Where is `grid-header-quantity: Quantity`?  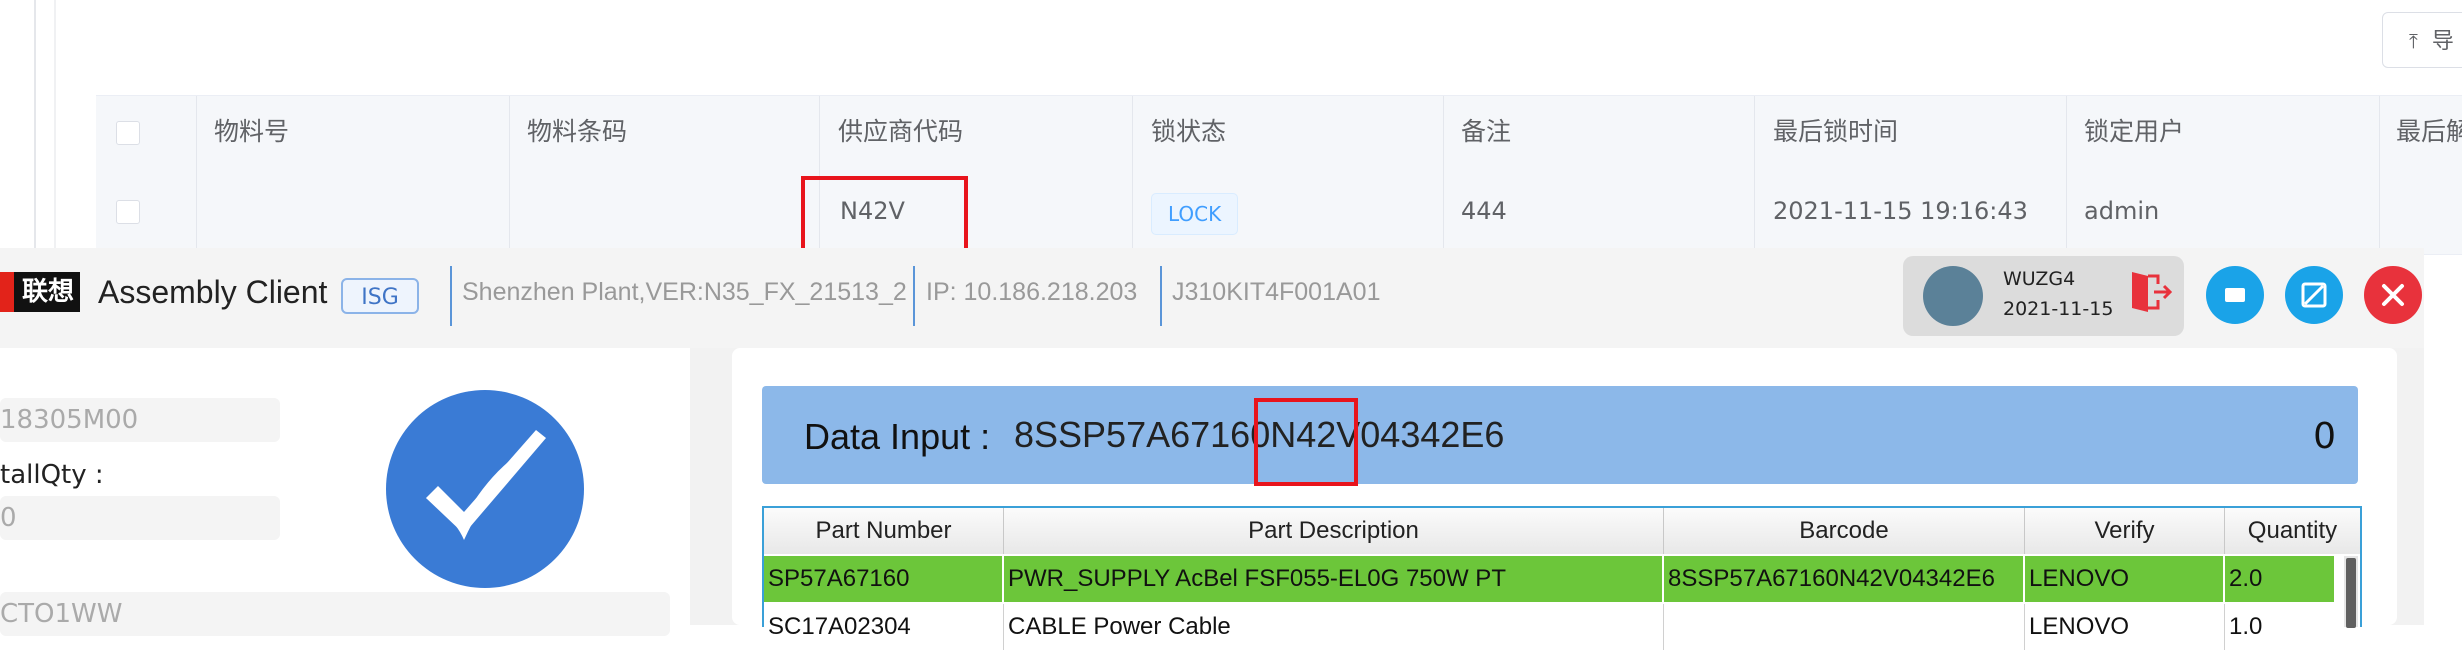 grid-header-quantity: Quantity is located at coordinates (2292, 531).